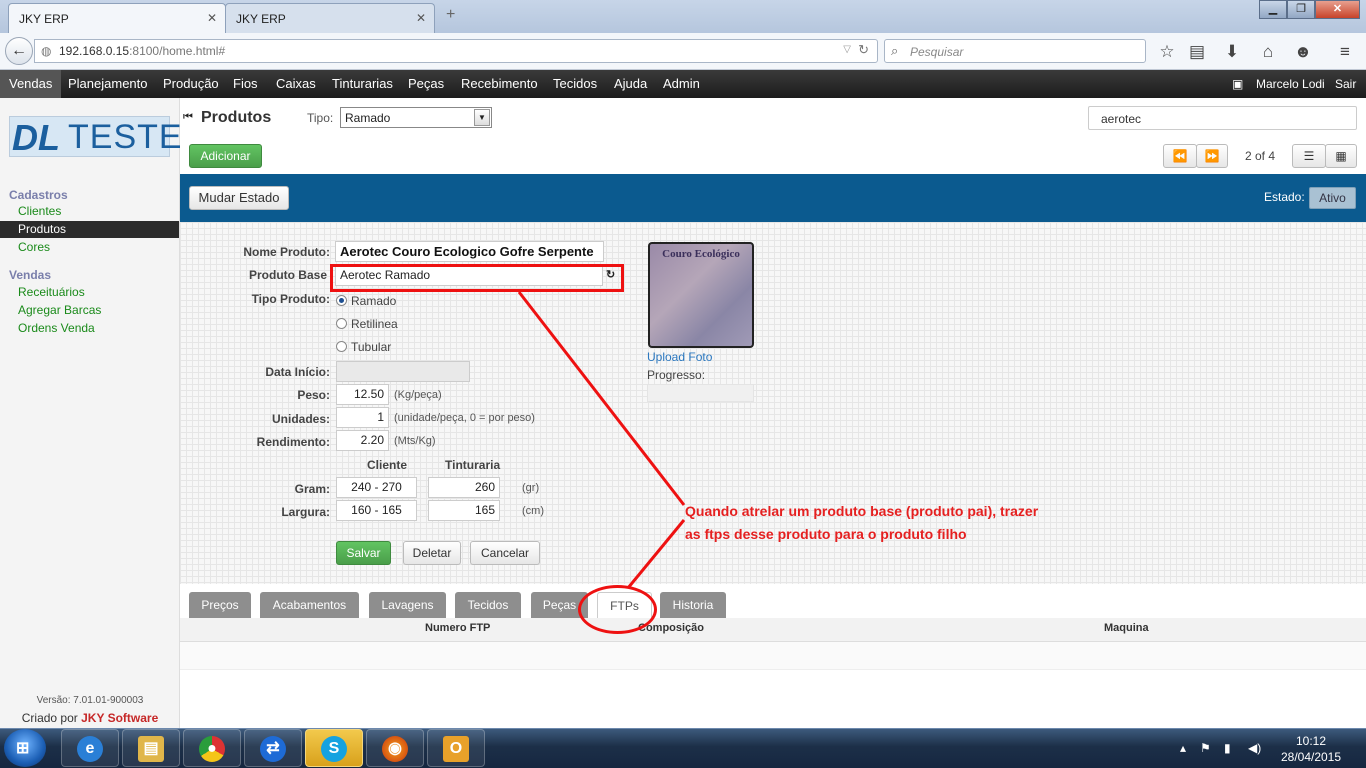 The width and height of the screenshot is (1366, 768). Describe the element at coordinates (95, 137) in the screenshot. I see `company-logo: DL TESTE` at that location.